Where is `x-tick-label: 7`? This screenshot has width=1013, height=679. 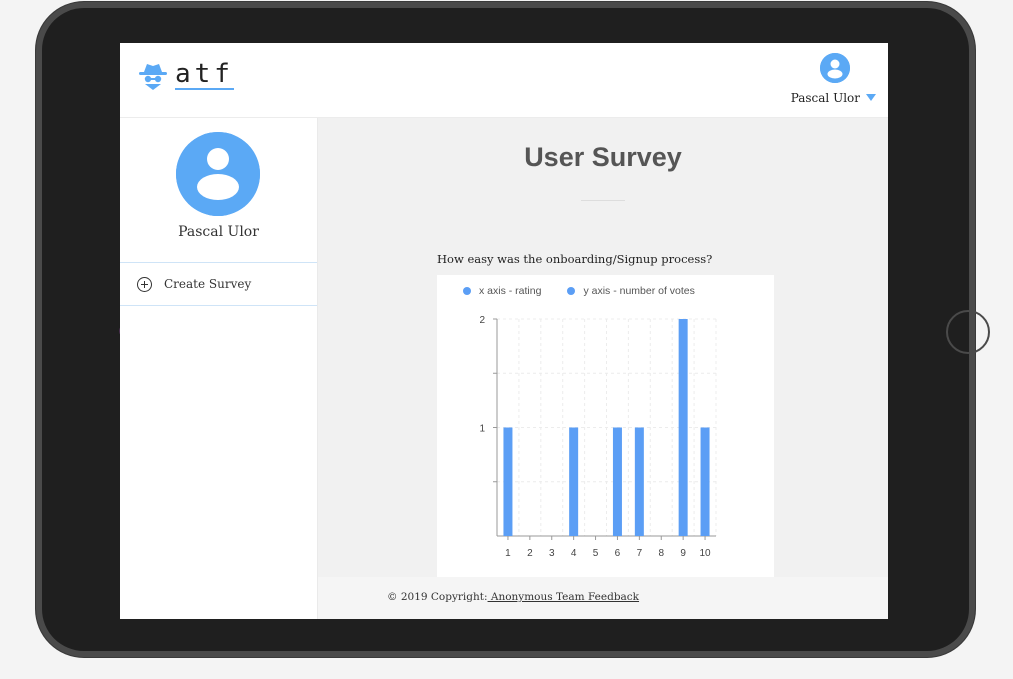 x-tick-label: 7 is located at coordinates (640, 553).